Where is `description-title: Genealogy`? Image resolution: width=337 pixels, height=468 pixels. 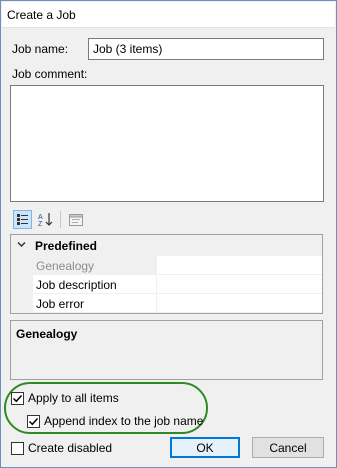
description-title: Genealogy is located at coordinates (47, 334).